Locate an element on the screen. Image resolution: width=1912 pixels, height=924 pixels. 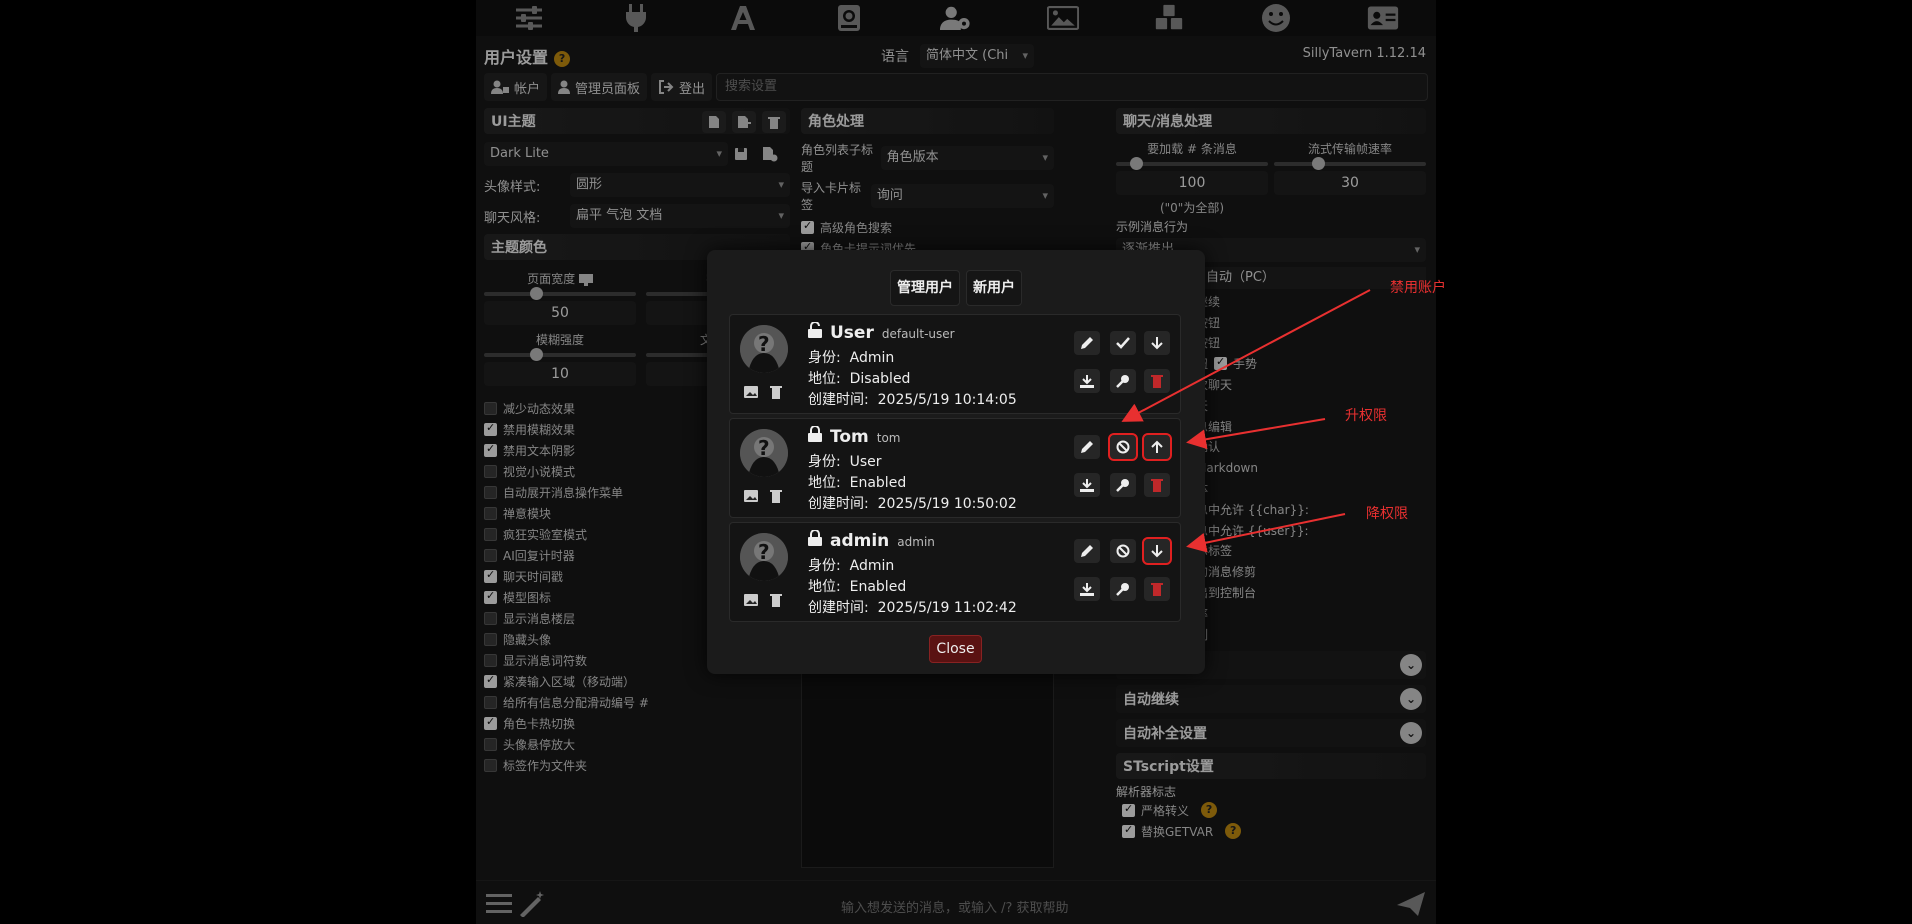
annotation-arrows is located at coordinates (1246, 421).